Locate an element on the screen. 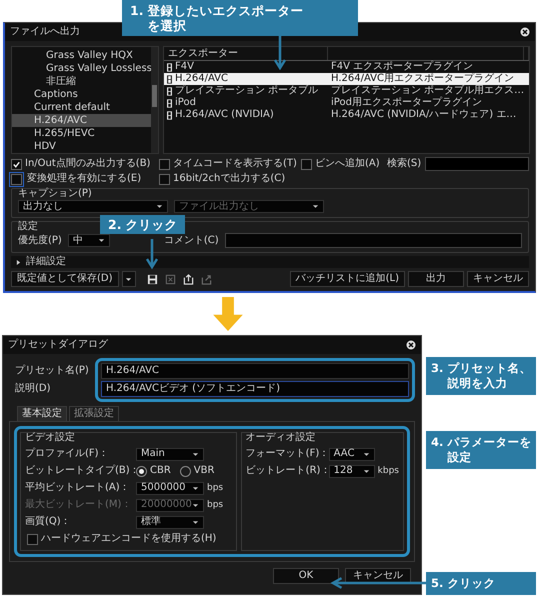 This screenshot has height=598, width=539. group-title: オーディオ設定 is located at coordinates (281, 438).